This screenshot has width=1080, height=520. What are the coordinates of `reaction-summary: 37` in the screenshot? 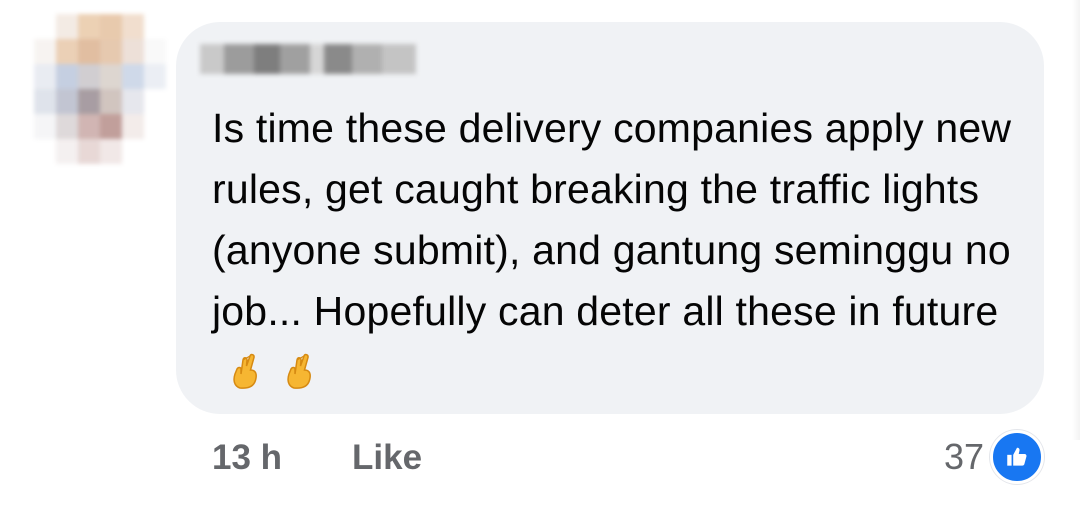 It's located at (994, 457).